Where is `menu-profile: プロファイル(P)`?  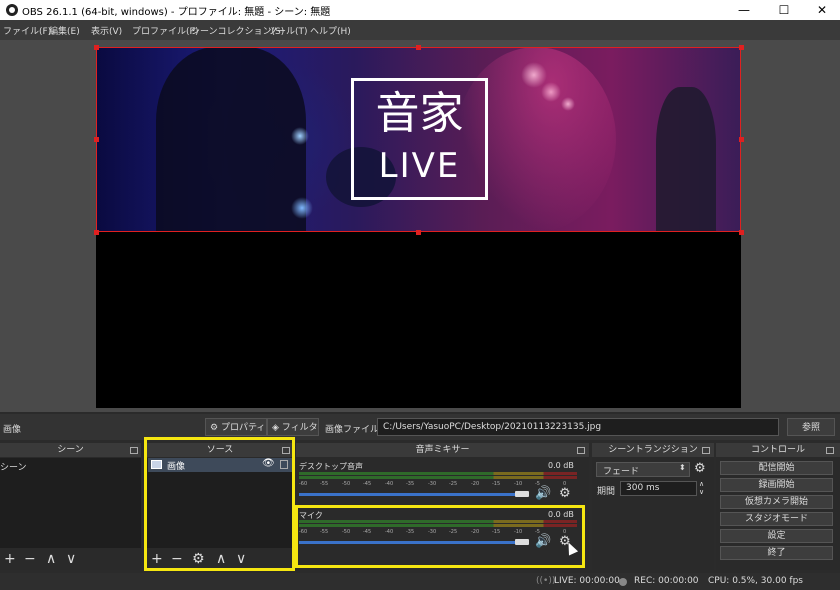 menu-profile: プロファイル(P) is located at coordinates (165, 30).